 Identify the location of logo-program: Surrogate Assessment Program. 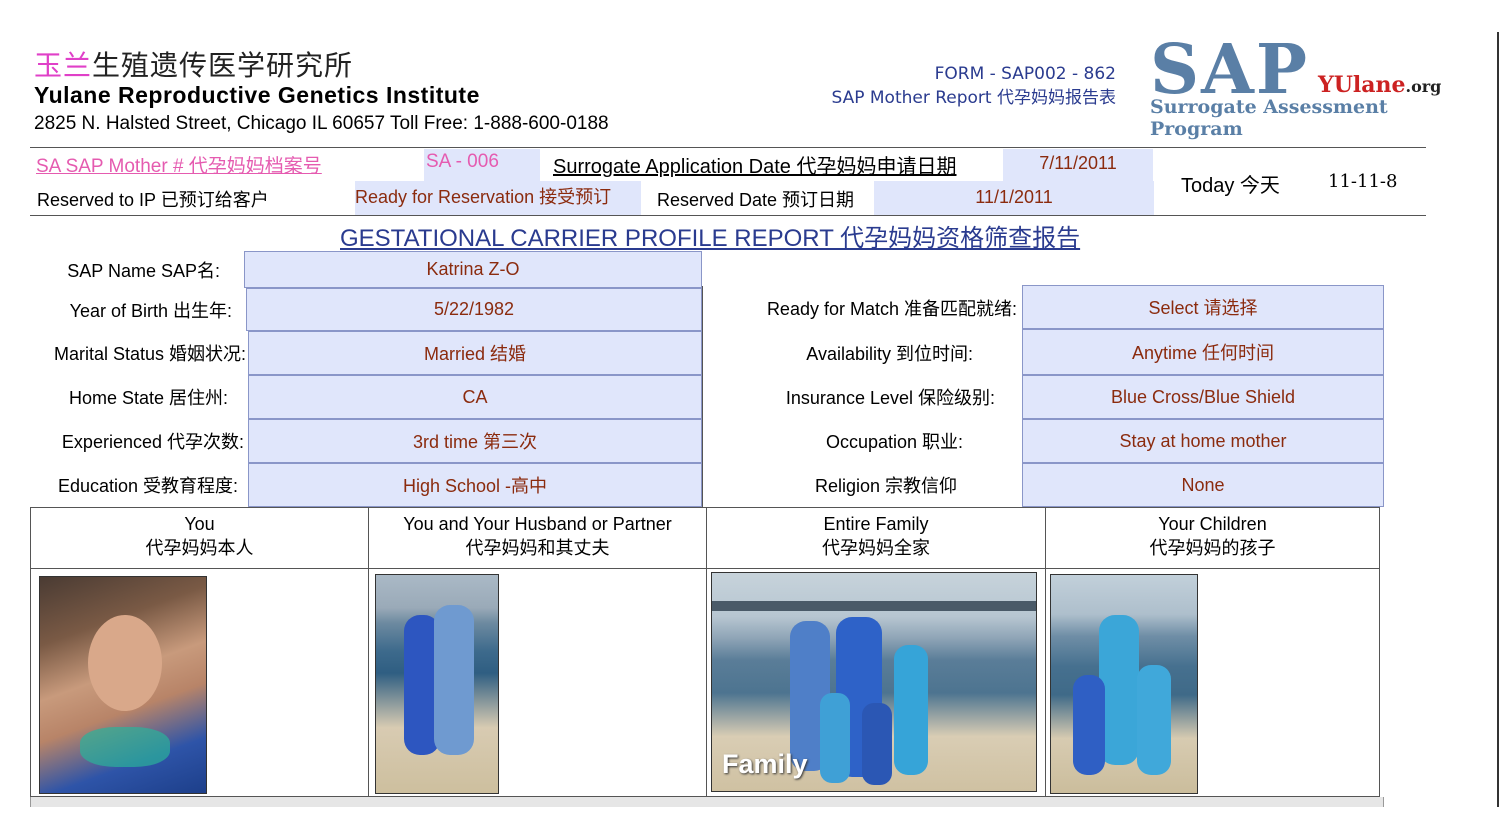
(1269, 118).